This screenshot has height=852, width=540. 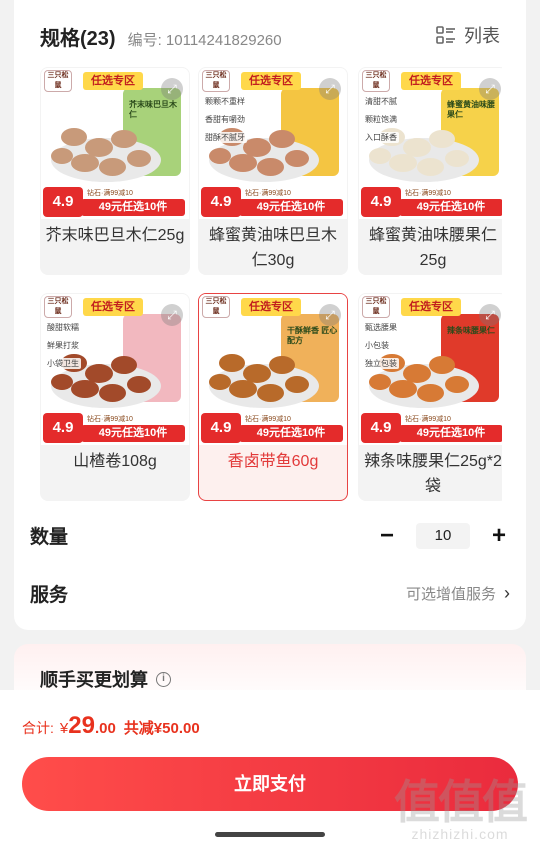 I want to click on chevron-right-icon: ›, so click(x=507, y=593).